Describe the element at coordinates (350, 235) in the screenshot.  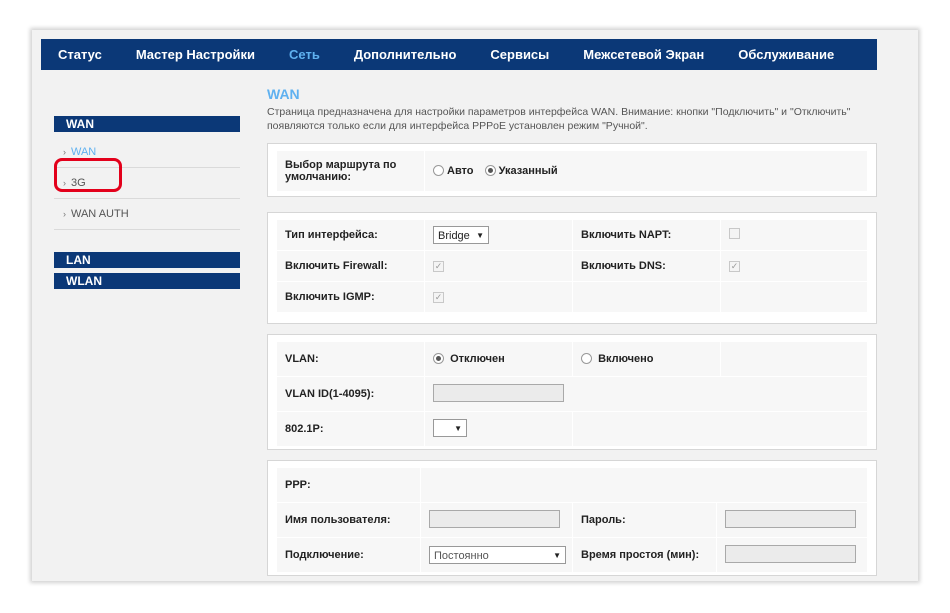
I see `interface-type-label: Тип интерфейса:` at that location.